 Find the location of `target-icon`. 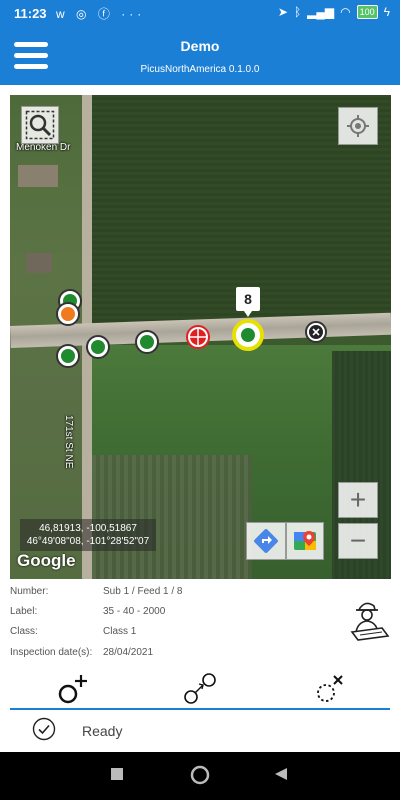

target-icon is located at coordinates (198, 337).